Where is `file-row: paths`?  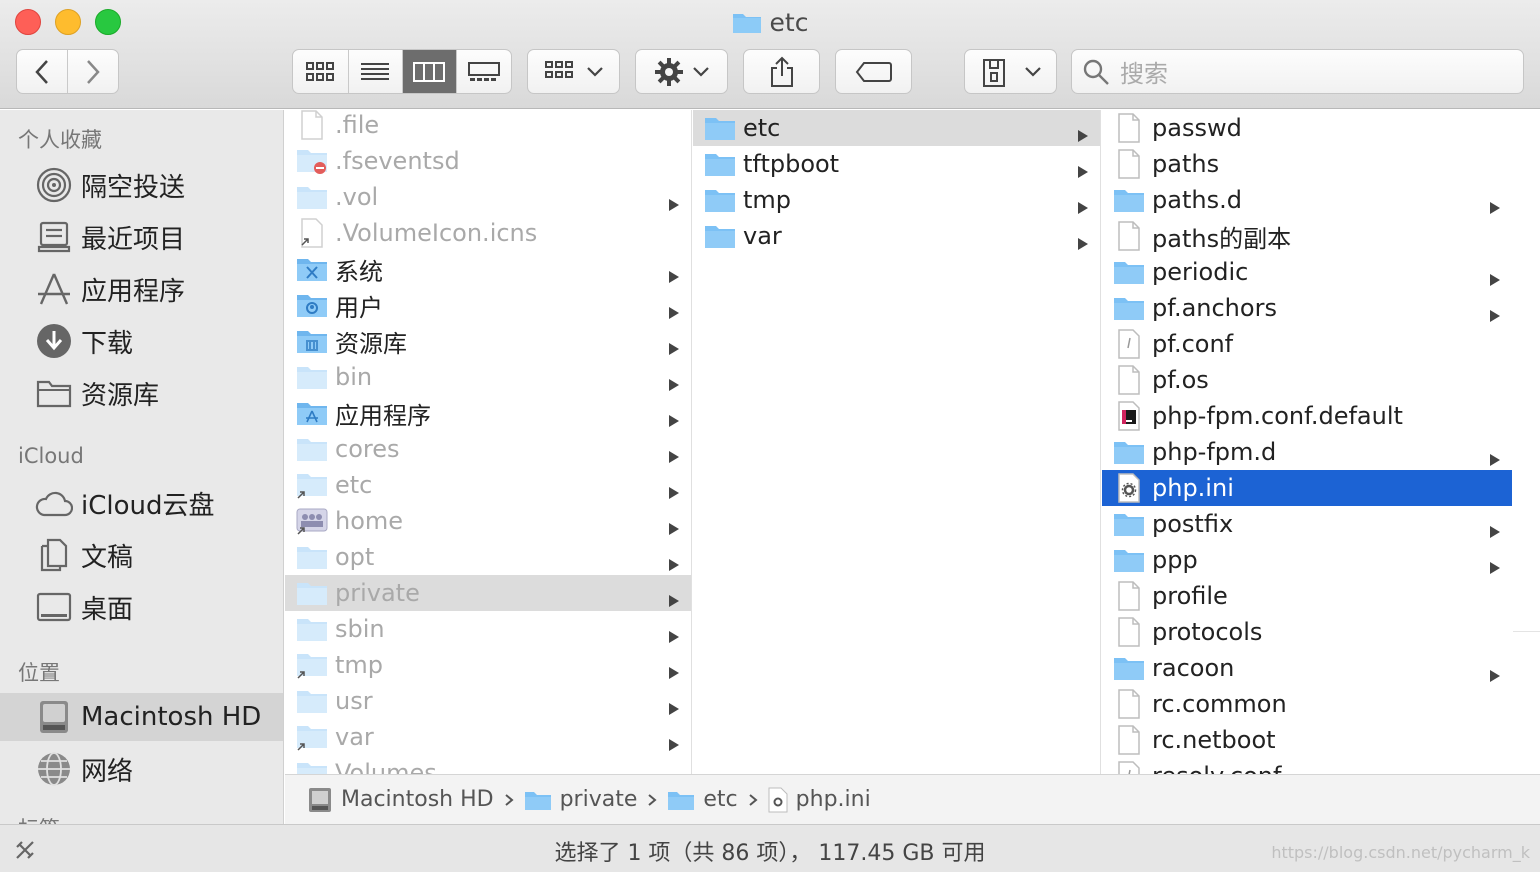 file-row: paths is located at coordinates (1307, 164).